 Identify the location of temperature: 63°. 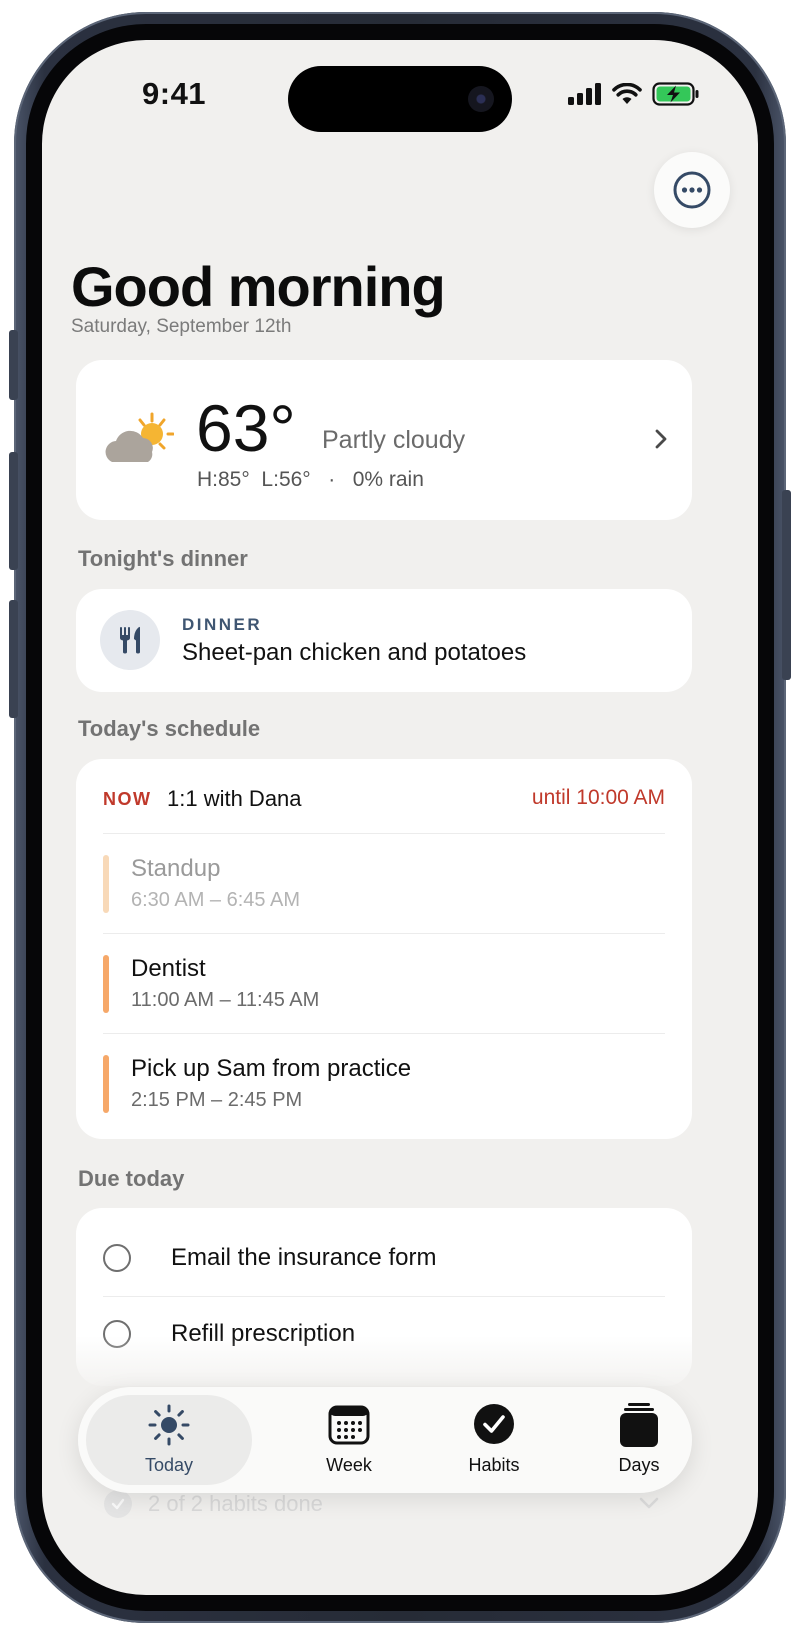
(246, 428).